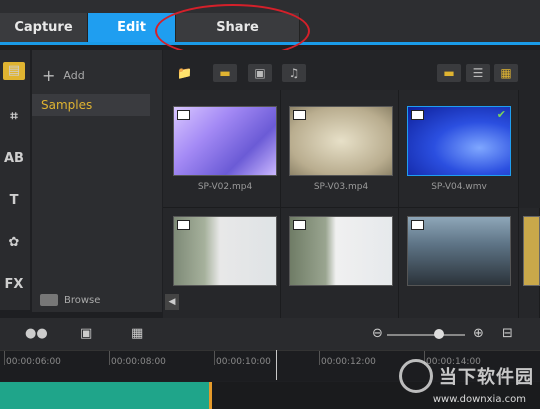 This screenshot has width=540, height=409. Describe the element at coordinates (479, 399) in the screenshot. I see `watermark-url: www.downxia.com` at that location.